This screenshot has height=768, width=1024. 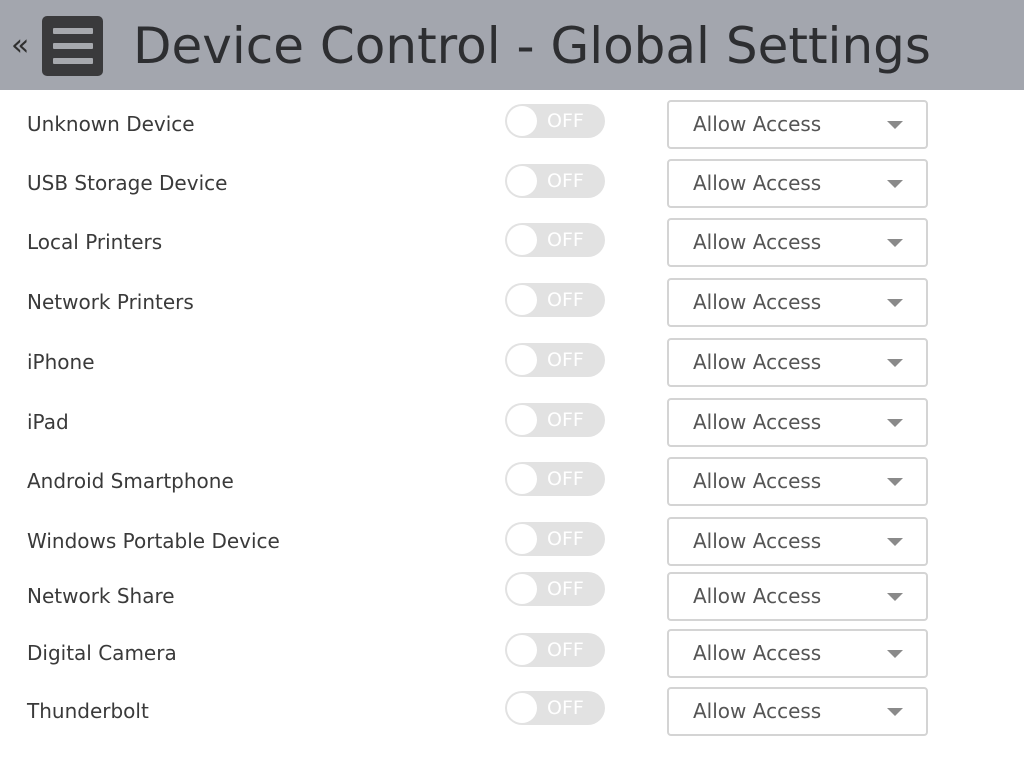 I want to click on device-label: Unknown Device, so click(x=111, y=124).